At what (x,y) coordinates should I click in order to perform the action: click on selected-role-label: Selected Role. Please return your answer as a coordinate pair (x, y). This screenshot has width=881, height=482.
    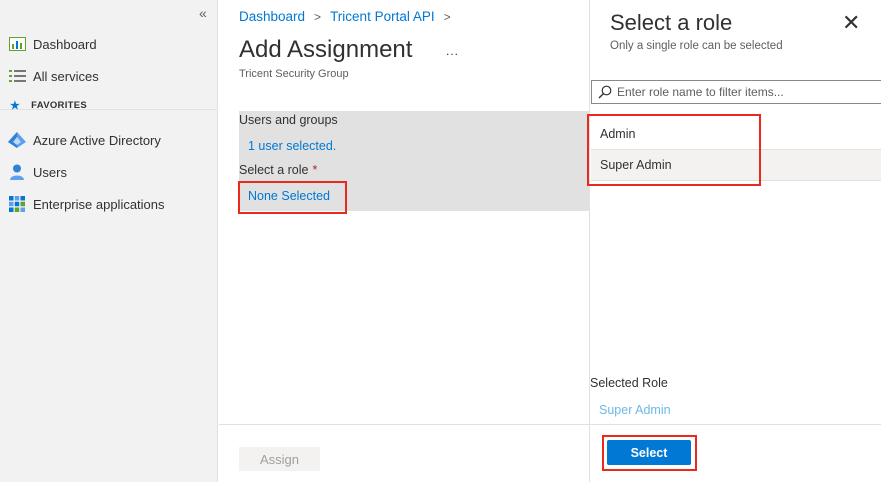
    Looking at the image, I should click on (629, 383).